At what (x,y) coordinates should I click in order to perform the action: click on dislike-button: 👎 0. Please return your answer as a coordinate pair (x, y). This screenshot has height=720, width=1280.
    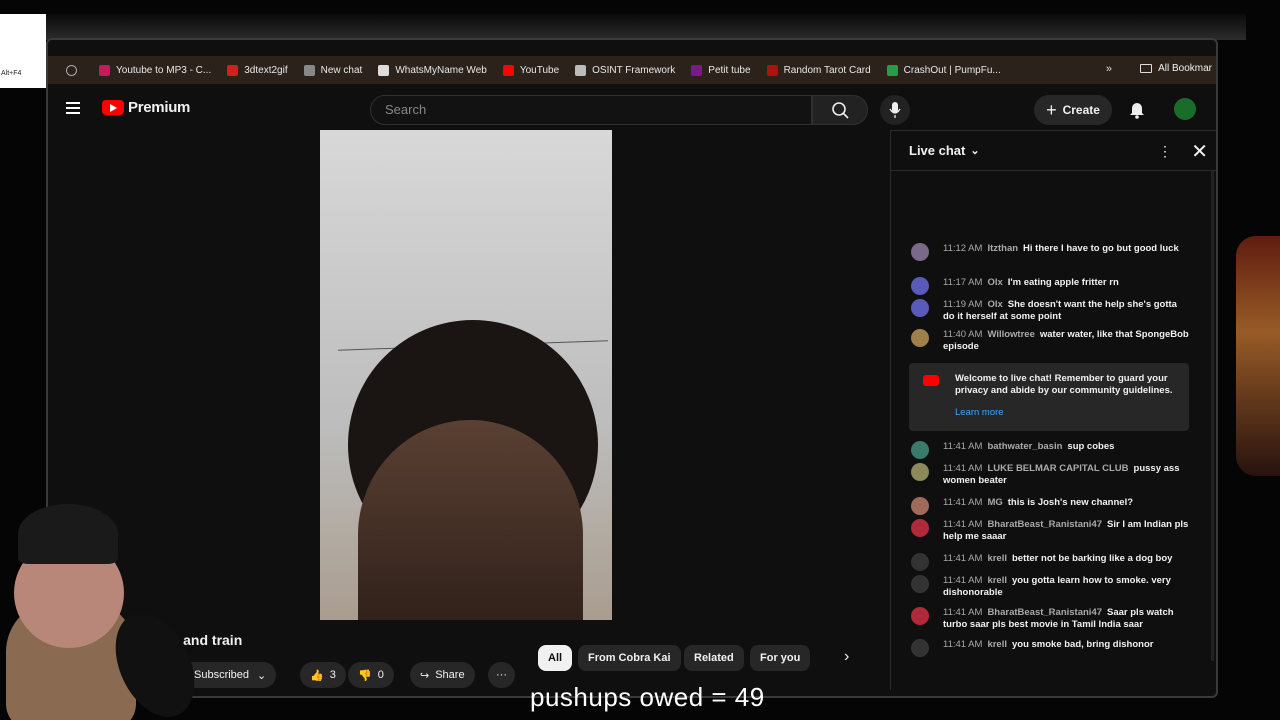
    Looking at the image, I should click on (371, 675).